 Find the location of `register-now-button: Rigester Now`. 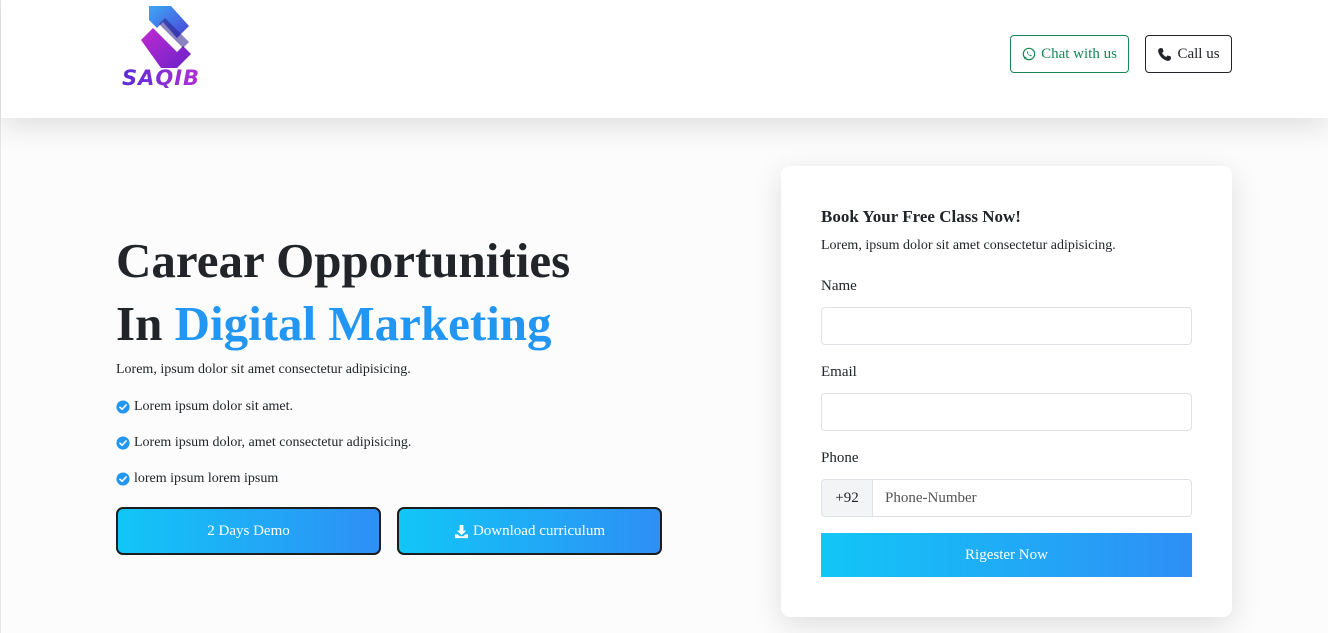

register-now-button: Rigester Now is located at coordinates (1006, 555).